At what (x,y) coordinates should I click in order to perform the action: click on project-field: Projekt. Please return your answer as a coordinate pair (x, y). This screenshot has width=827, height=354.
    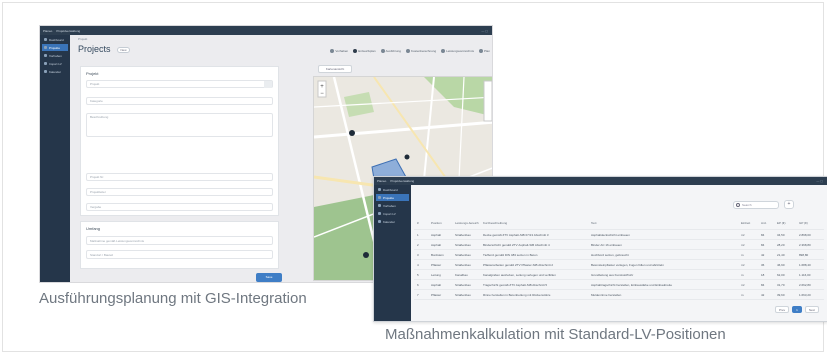
    Looking at the image, I should click on (179, 84).